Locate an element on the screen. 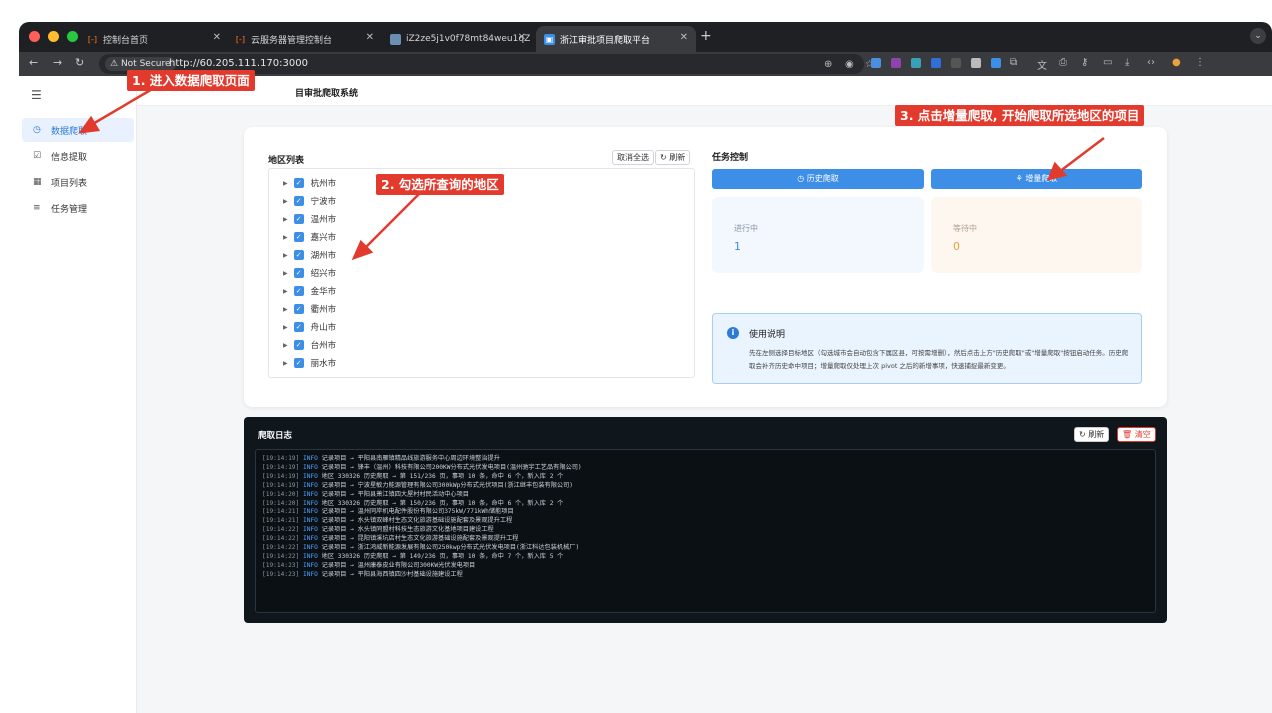 This screenshot has width=1272, height=713. history-crawl-button: ◷ 历史爬取 is located at coordinates (818, 179).